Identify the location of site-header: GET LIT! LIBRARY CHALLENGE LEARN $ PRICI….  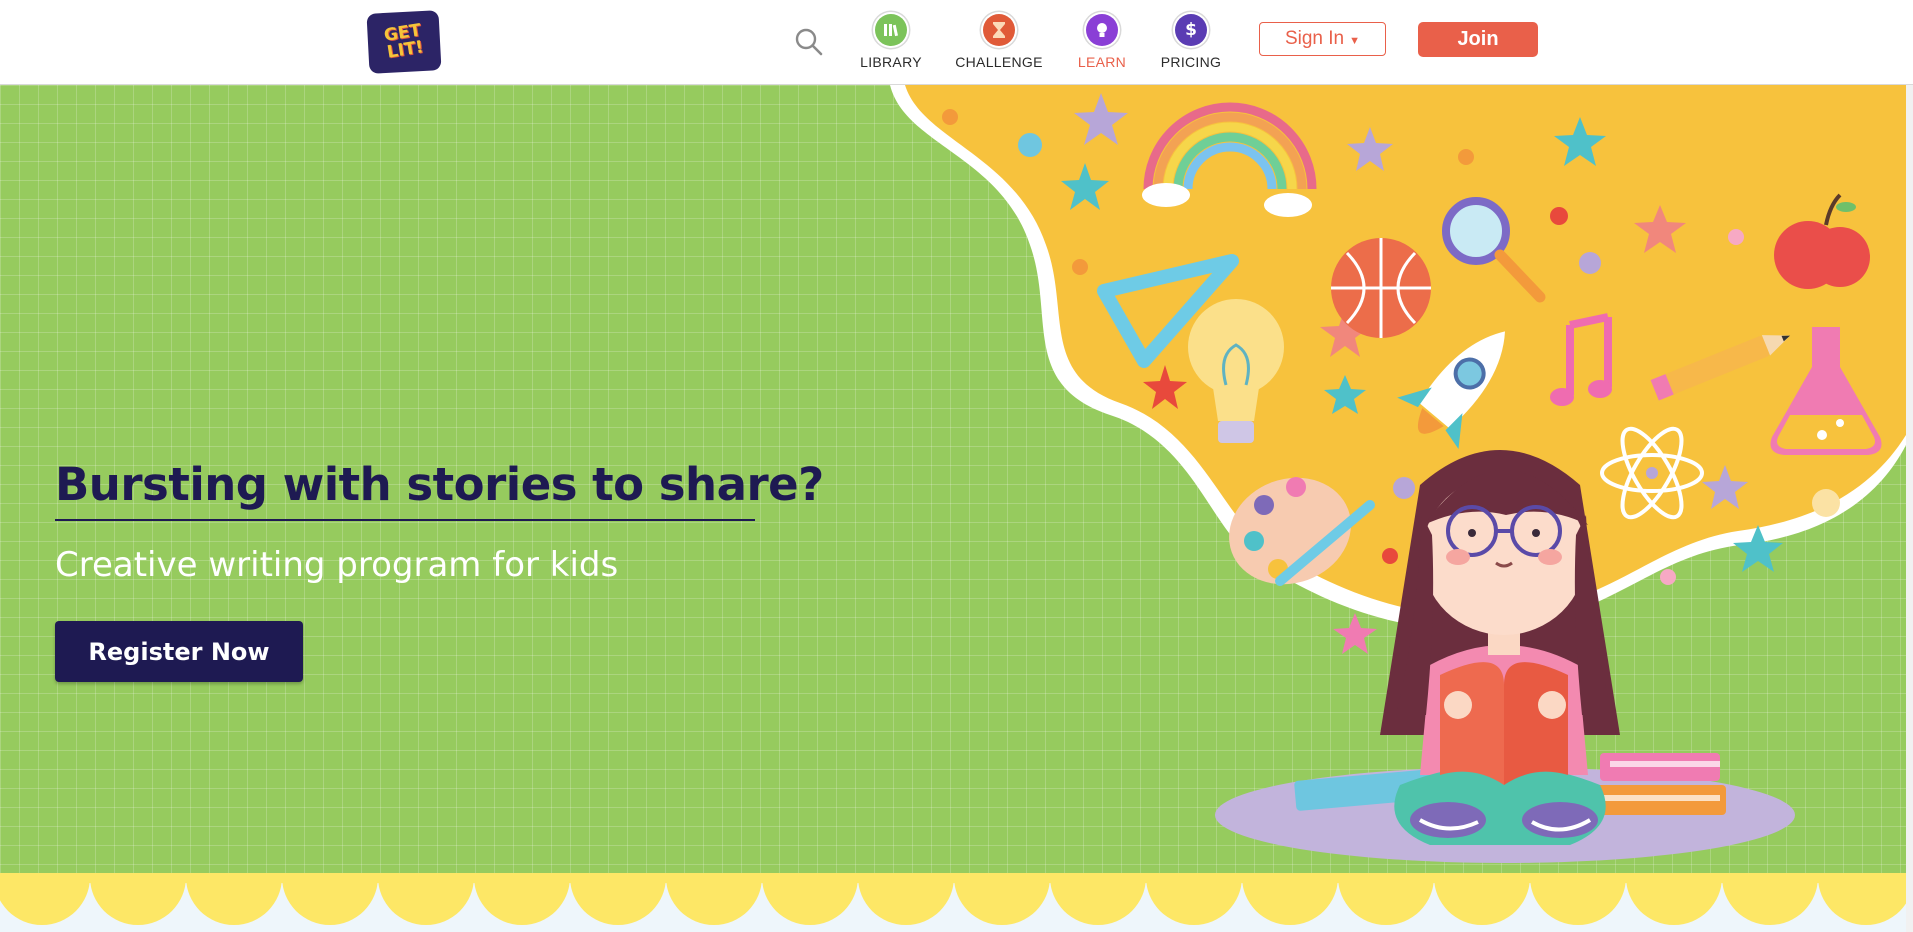
(956, 42).